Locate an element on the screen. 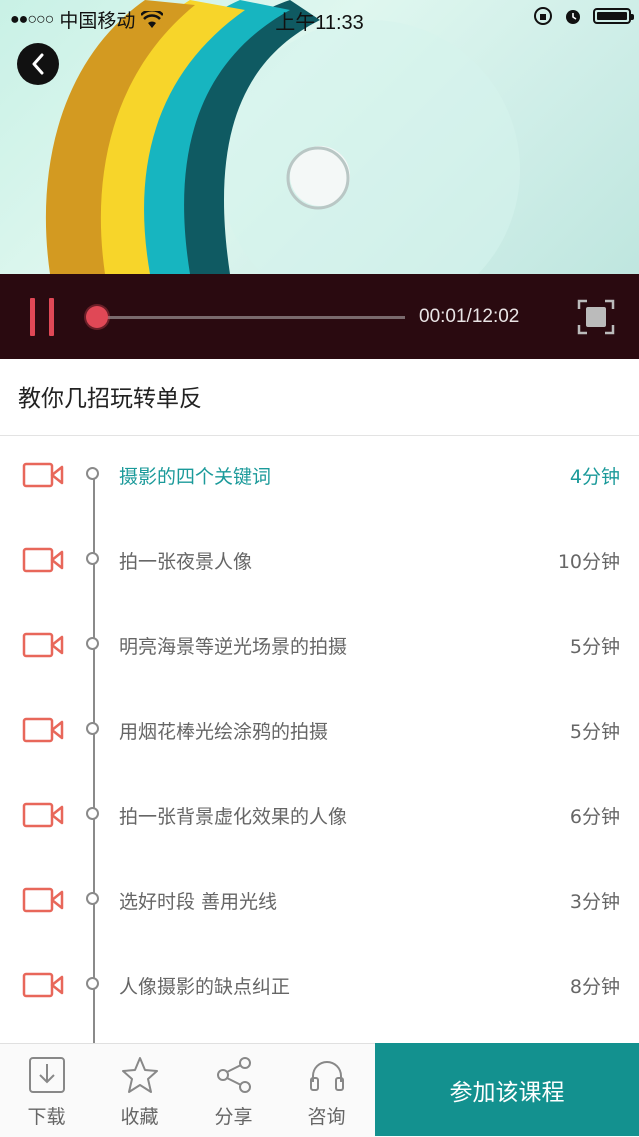 The width and height of the screenshot is (639, 1137). lesson-duration: 10分钟 is located at coordinates (589, 560).